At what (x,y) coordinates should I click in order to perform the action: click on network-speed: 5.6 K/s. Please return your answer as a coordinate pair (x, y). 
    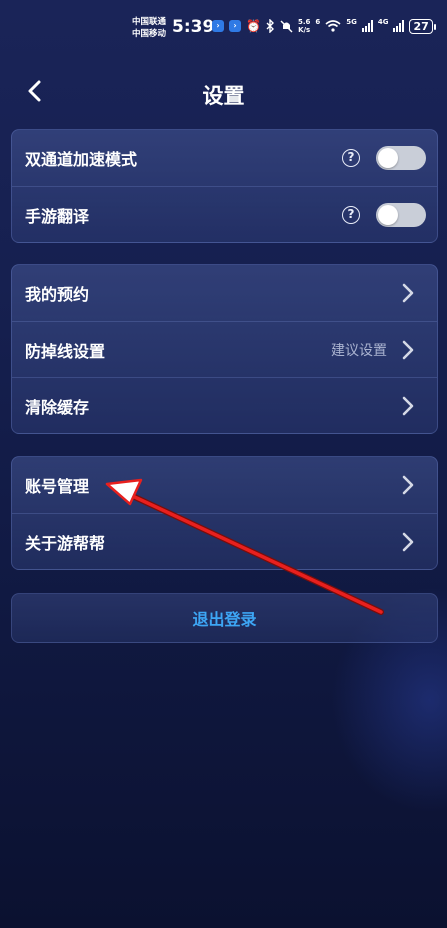
    Looking at the image, I should click on (304, 26).